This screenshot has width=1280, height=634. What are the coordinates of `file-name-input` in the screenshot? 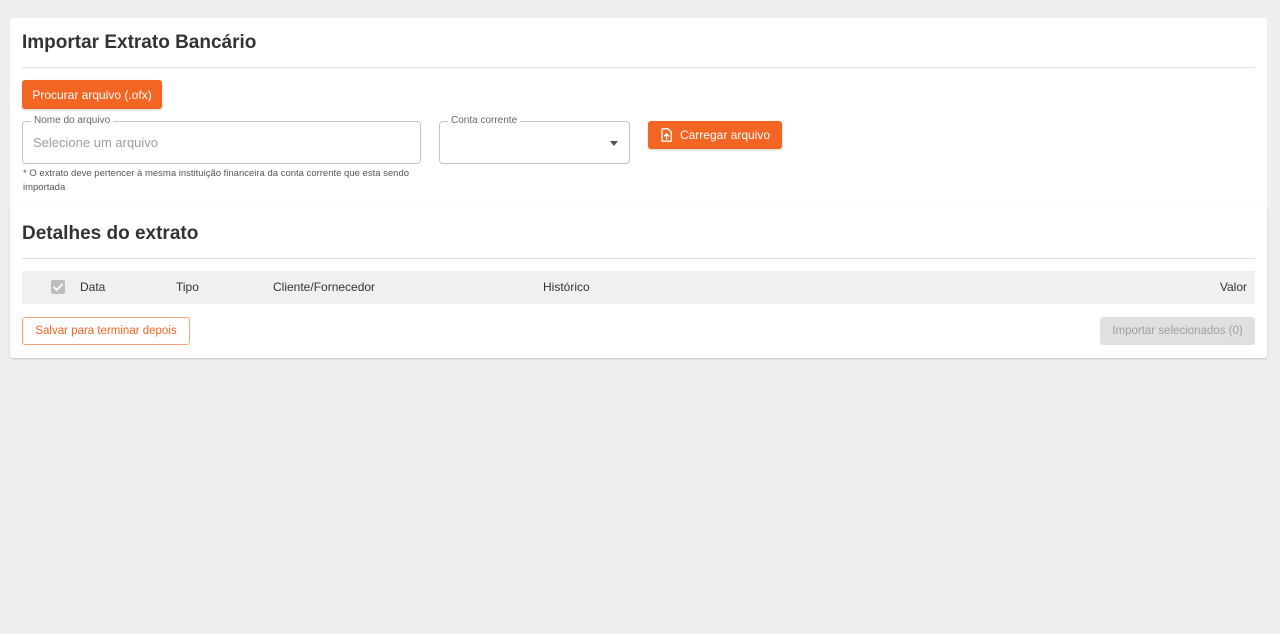 It's located at (221, 142).